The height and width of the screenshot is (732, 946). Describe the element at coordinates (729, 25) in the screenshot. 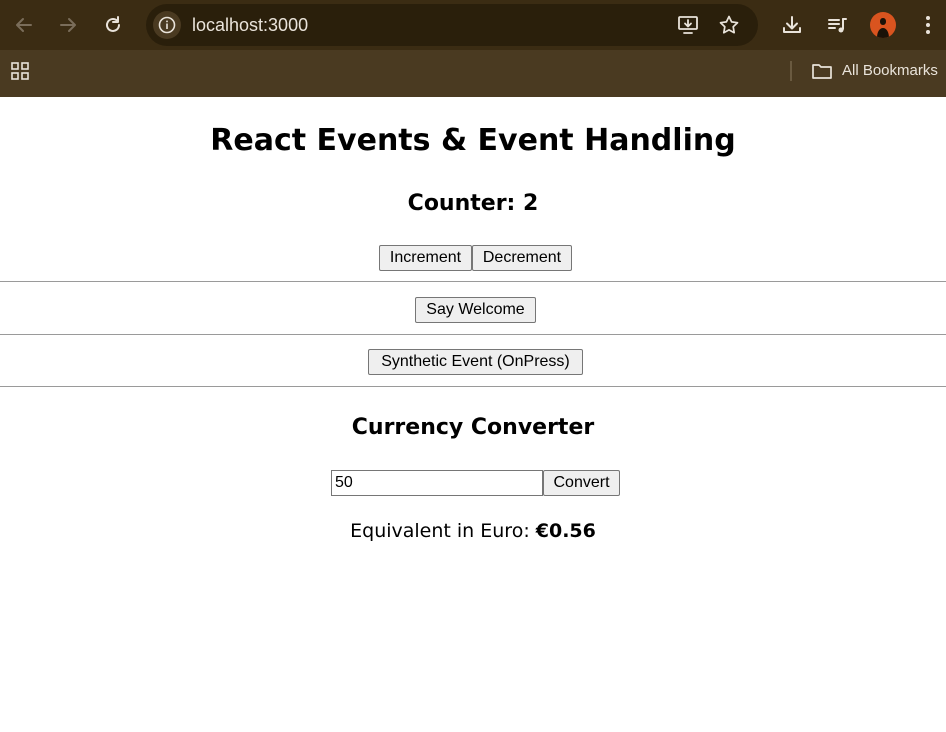

I see `star-icon` at that location.